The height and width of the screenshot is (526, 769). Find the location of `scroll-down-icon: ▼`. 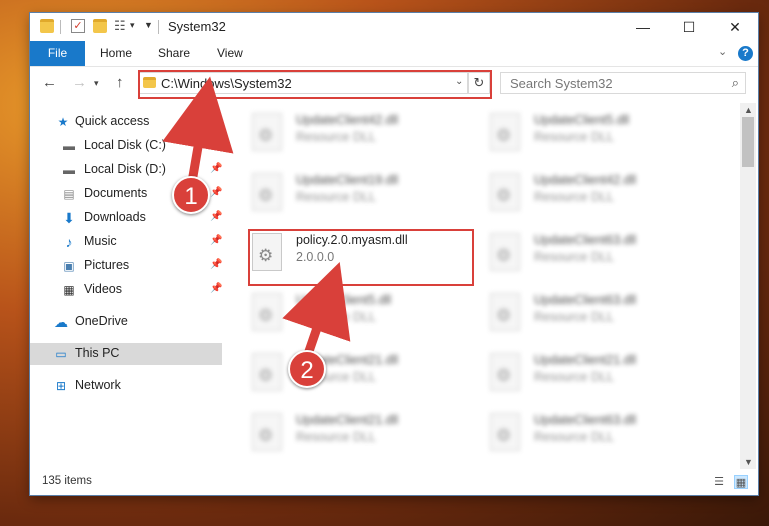

scroll-down-icon: ▼ is located at coordinates (748, 462).